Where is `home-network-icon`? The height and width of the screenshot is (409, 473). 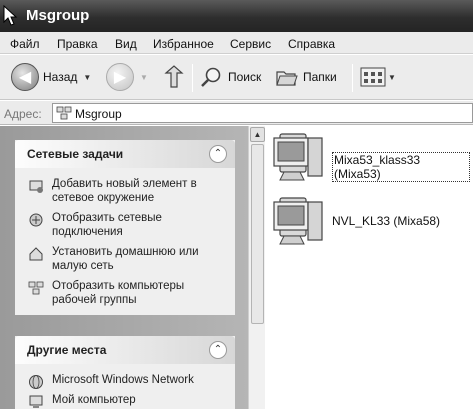 home-network-icon is located at coordinates (36, 254).